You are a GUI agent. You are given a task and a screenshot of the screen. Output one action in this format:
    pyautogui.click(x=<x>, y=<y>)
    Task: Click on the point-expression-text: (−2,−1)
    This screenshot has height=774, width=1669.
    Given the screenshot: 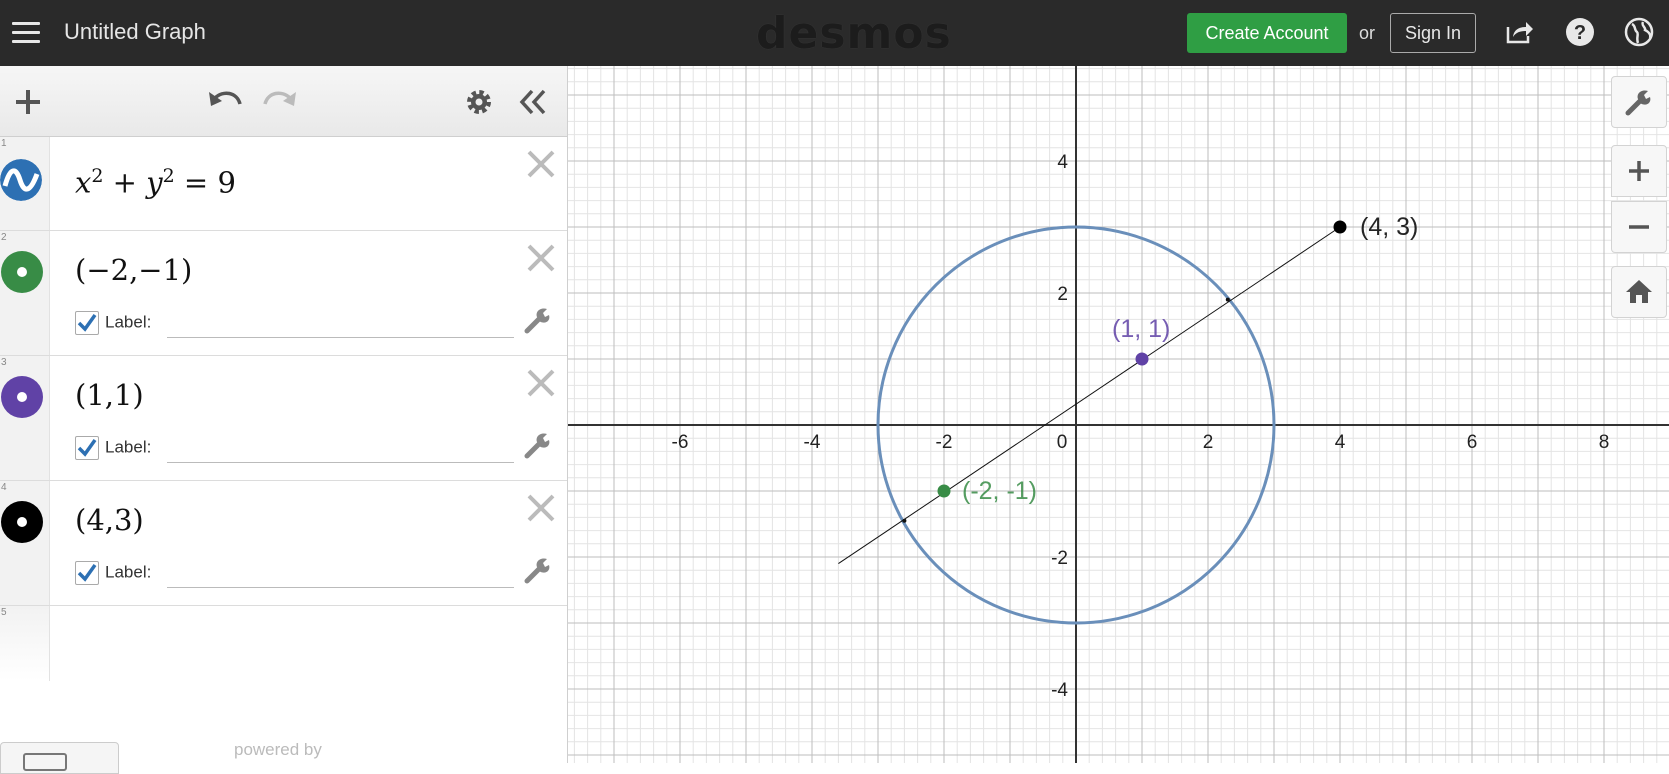 What is the action you would take?
    pyautogui.click(x=133, y=270)
    